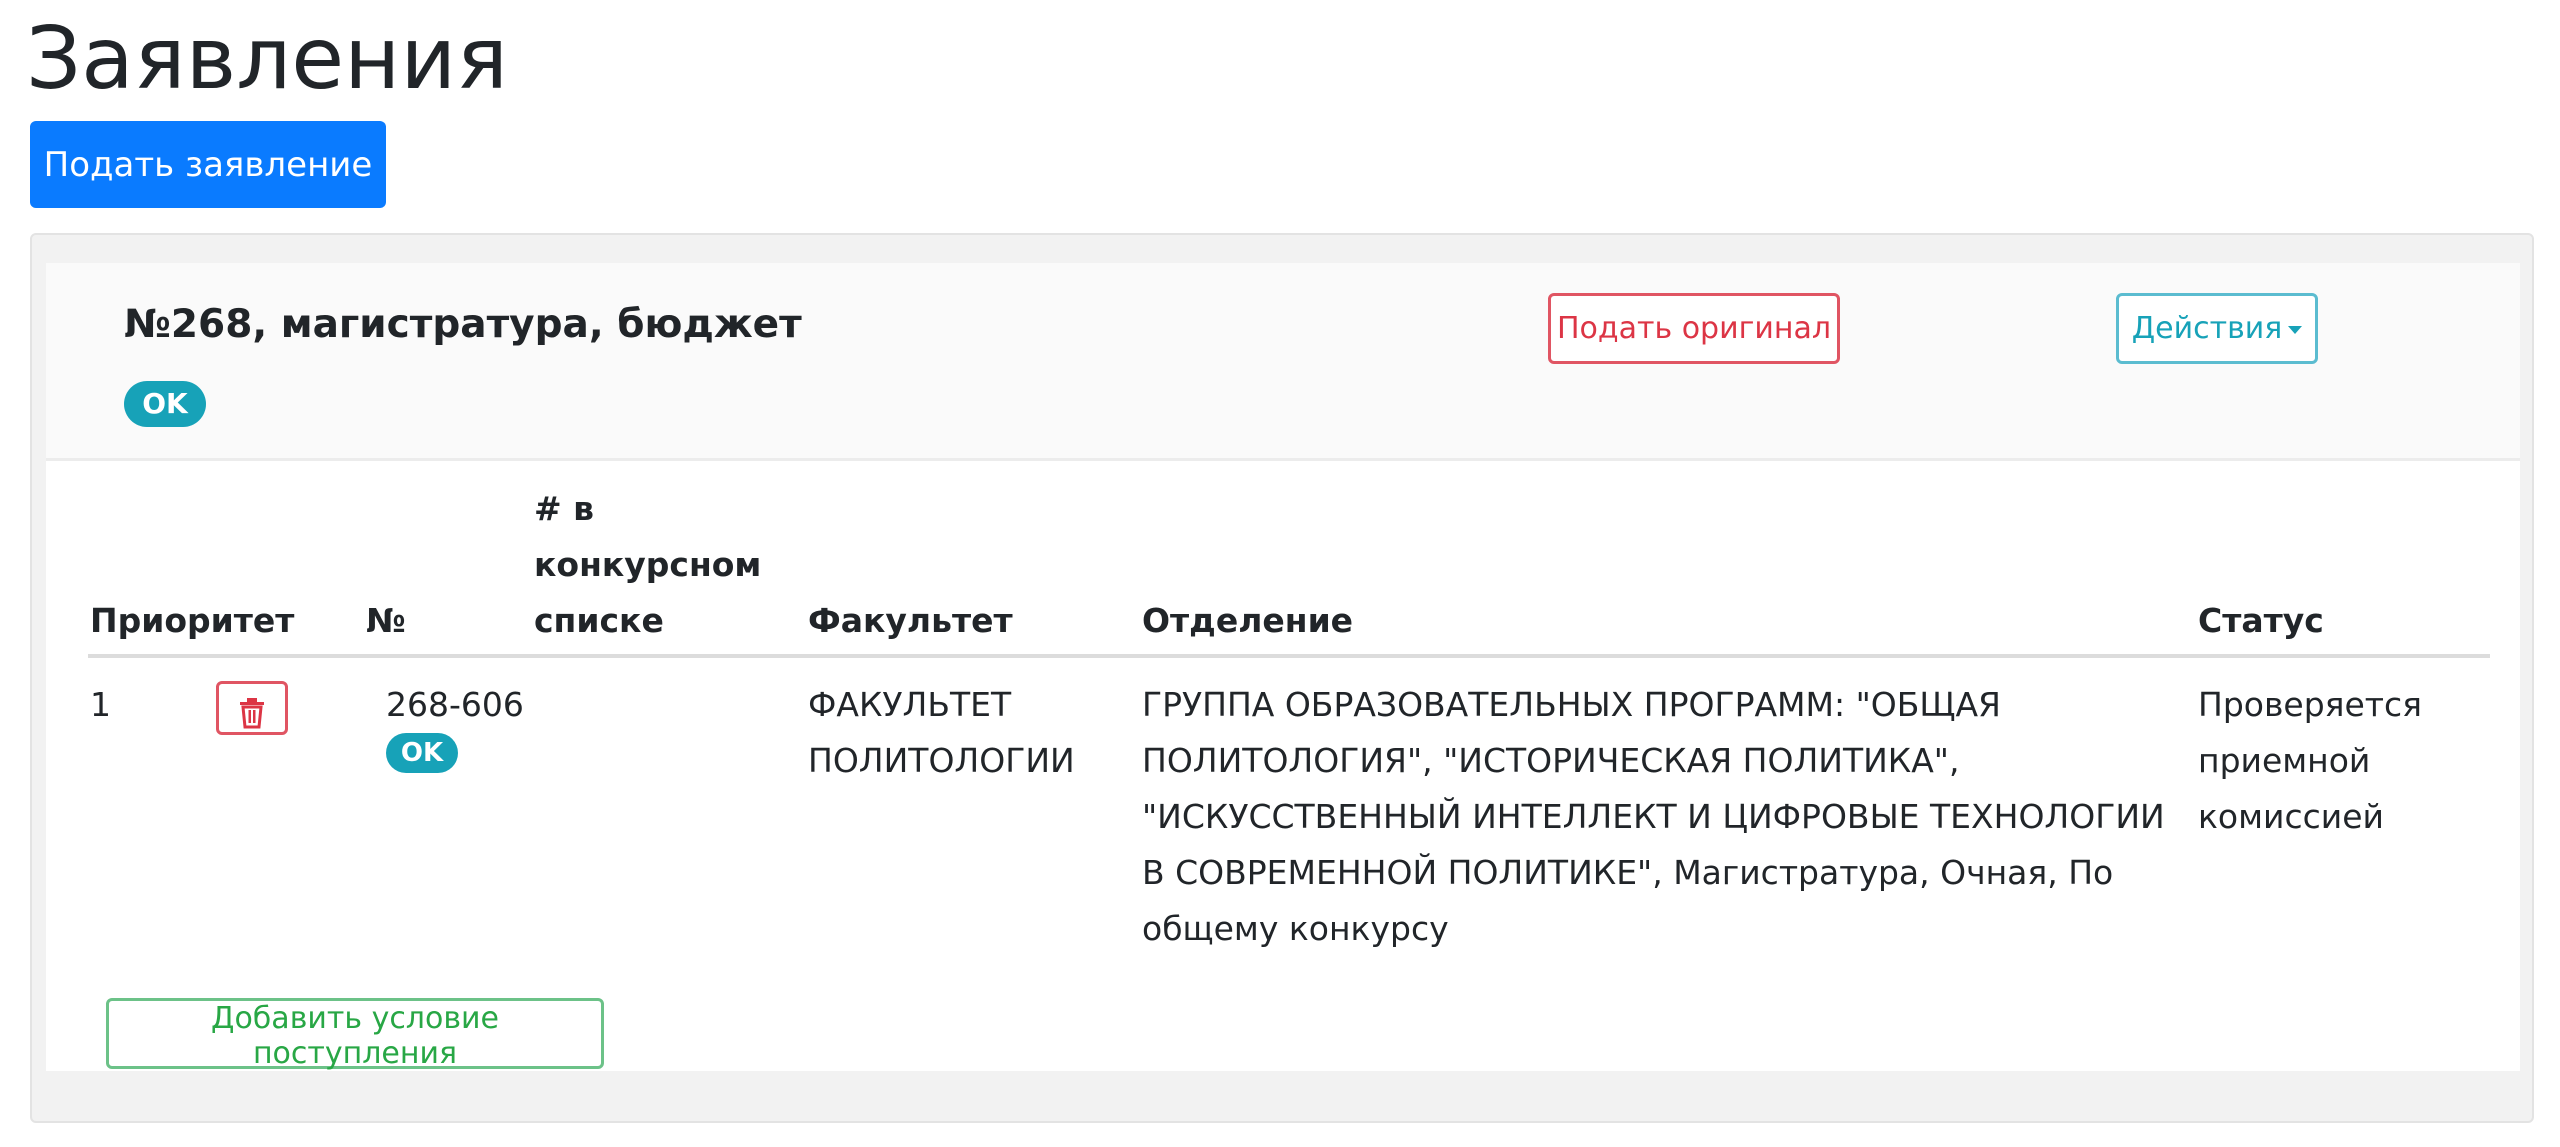 Image resolution: width=2560 pixels, height=1147 pixels. What do you see at coordinates (455, 704) in the screenshot?
I see `row-number: 268-606` at bounding box center [455, 704].